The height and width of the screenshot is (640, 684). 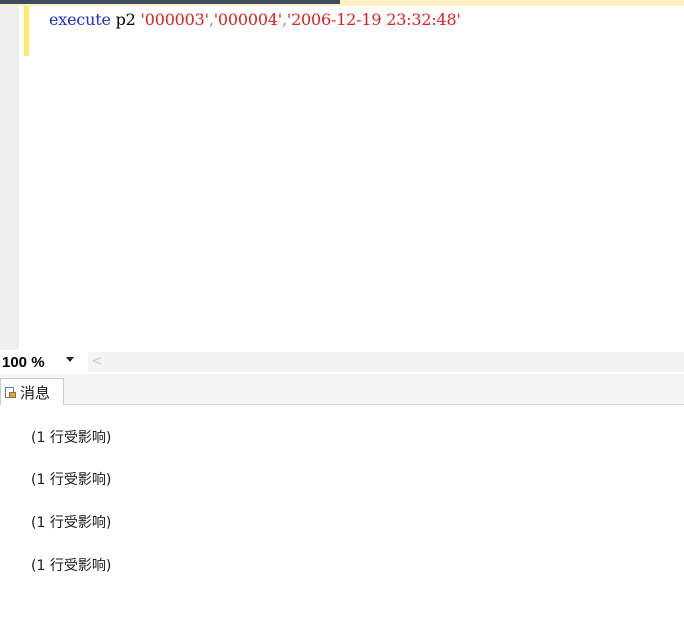 I want to click on editor-gutter, so click(x=9, y=178).